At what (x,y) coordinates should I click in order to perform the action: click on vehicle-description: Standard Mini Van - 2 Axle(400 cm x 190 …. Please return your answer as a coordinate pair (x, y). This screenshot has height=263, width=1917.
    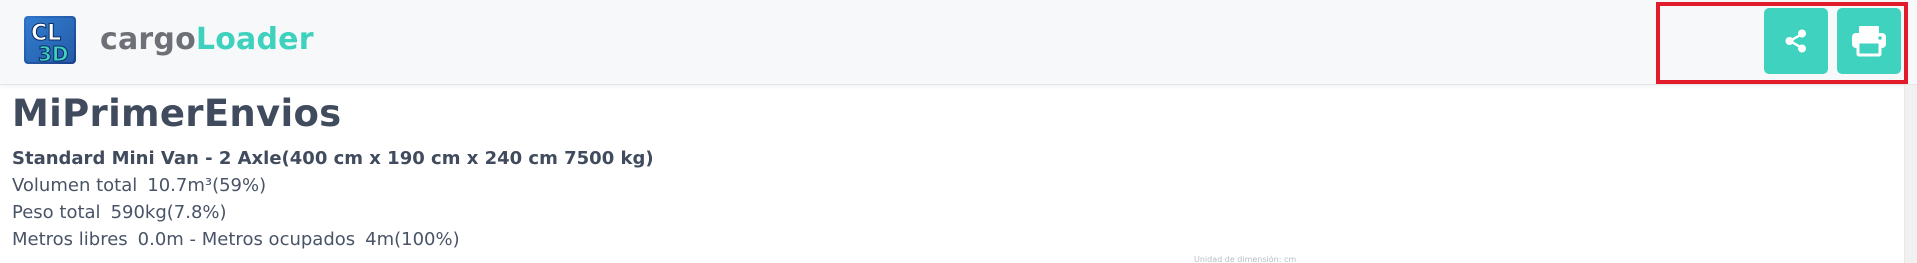
    Looking at the image, I should click on (333, 158).